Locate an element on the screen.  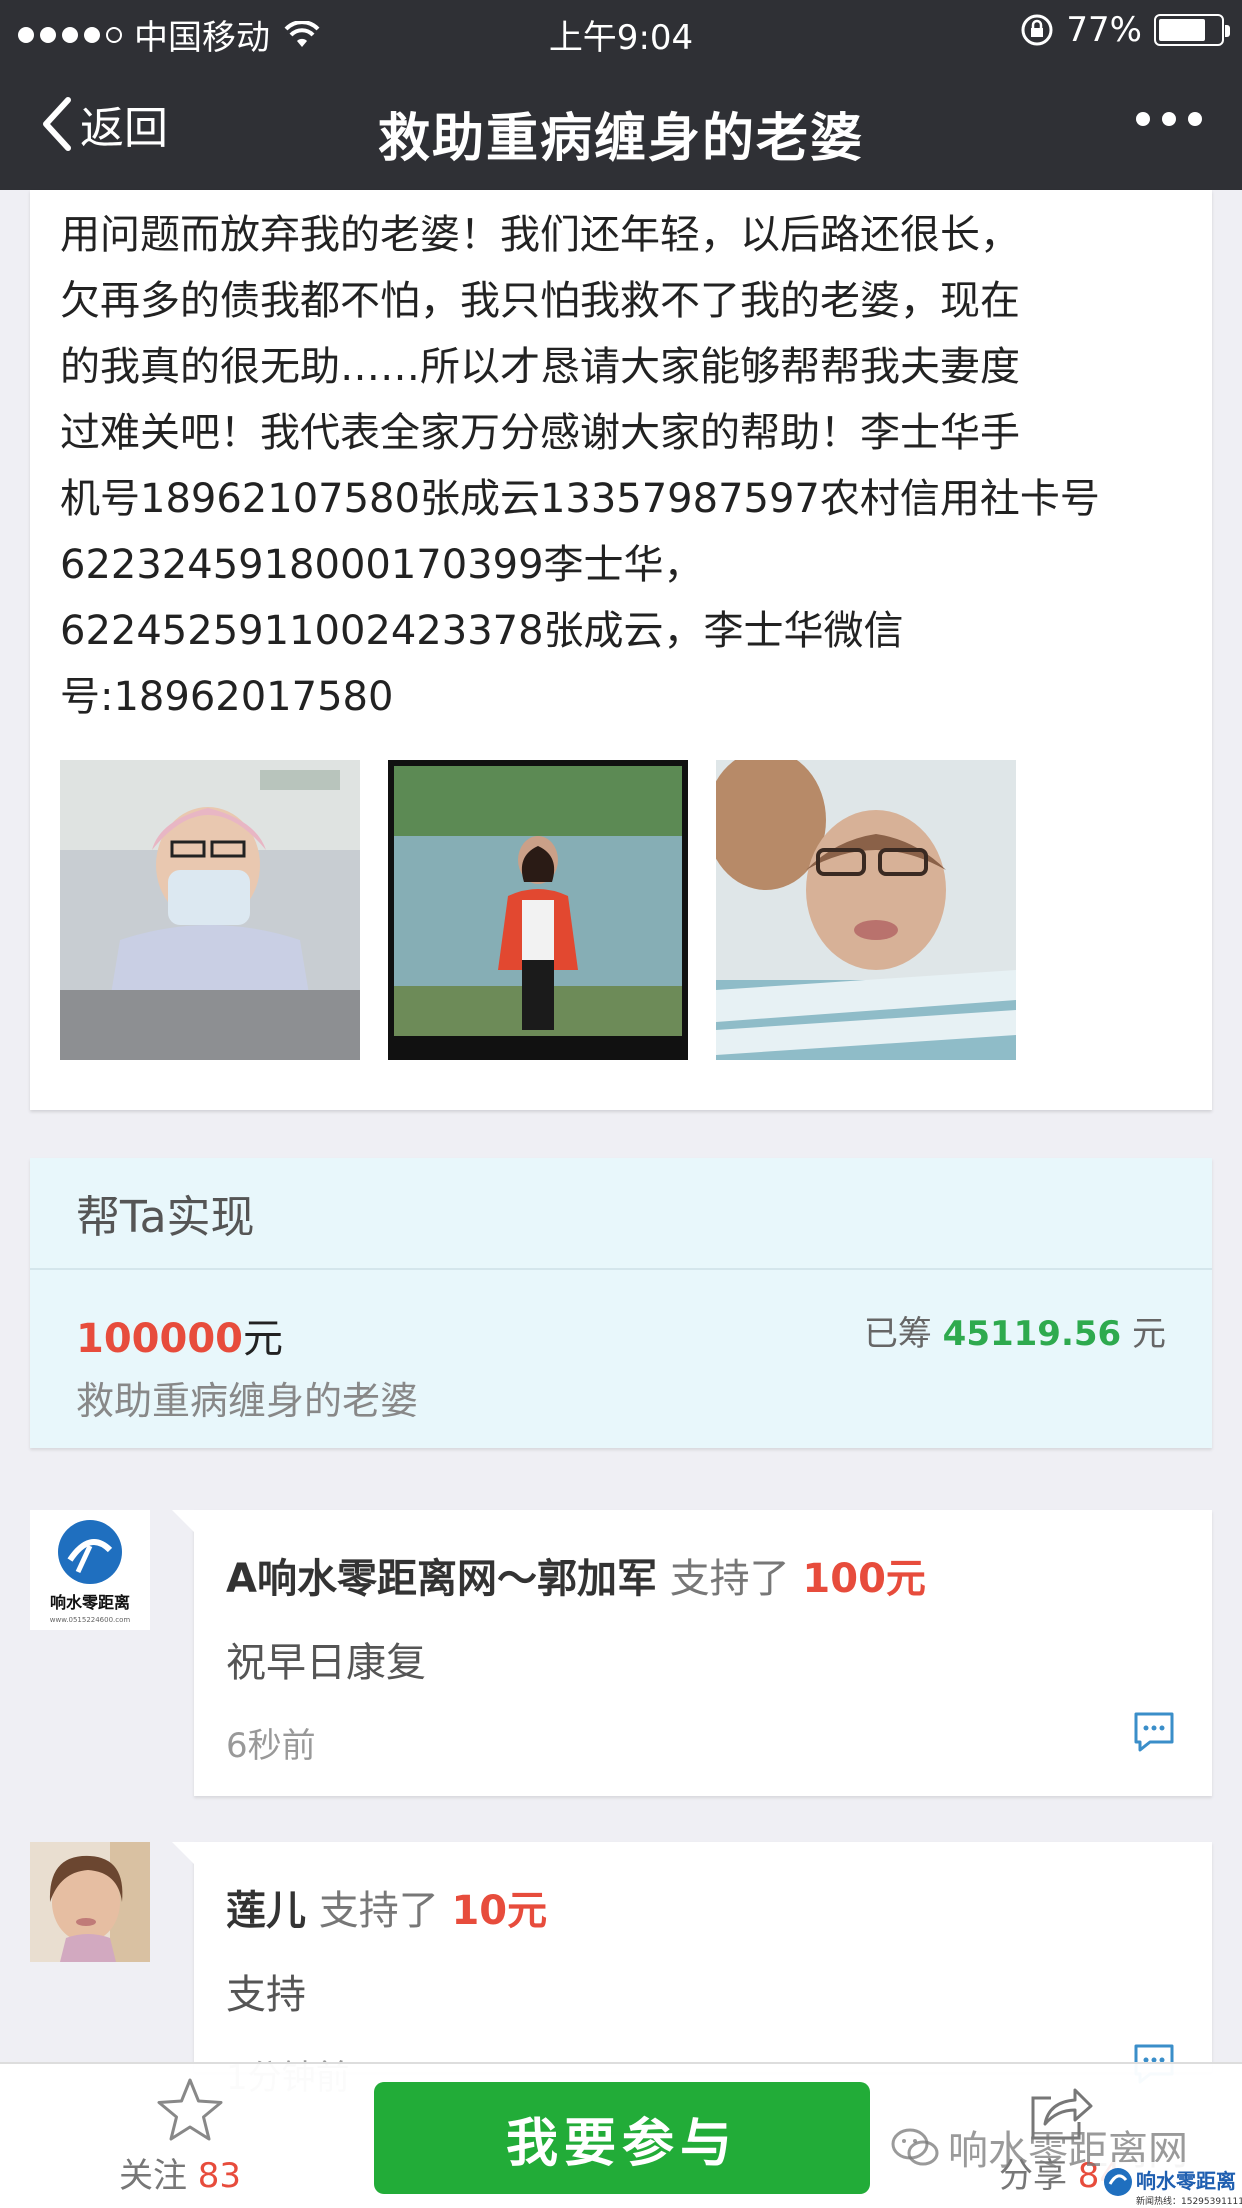
status-bar: 中国移动 上午9:04 77% is located at coordinates (621, 31).